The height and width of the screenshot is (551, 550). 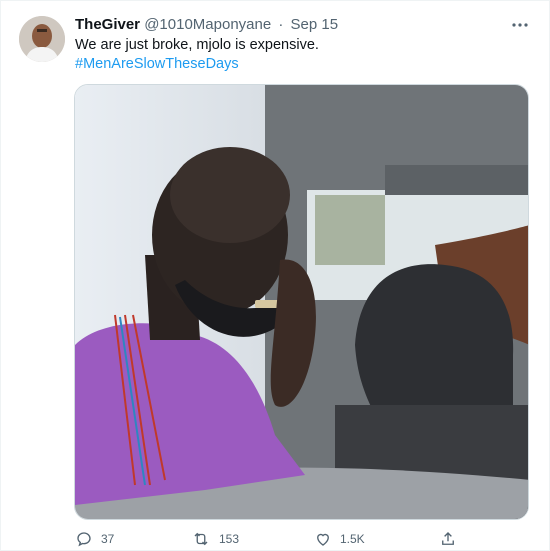 What do you see at coordinates (352, 539) in the screenshot?
I see `like-count: 1.5K` at bounding box center [352, 539].